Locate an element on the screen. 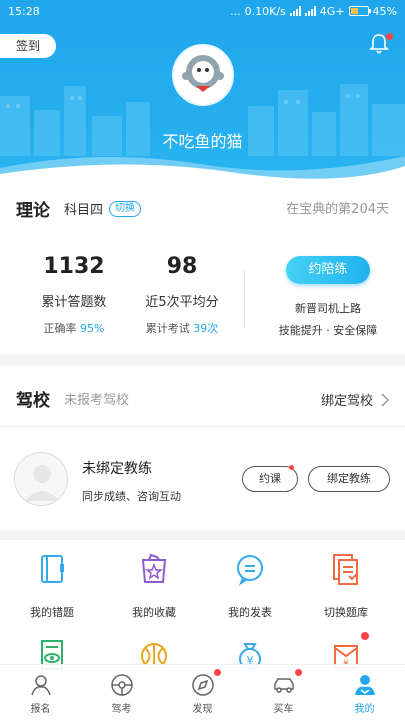 The height and width of the screenshot is (720, 405). practice-promo-line2: 技能提升 · 安全保障 is located at coordinates (328, 330).